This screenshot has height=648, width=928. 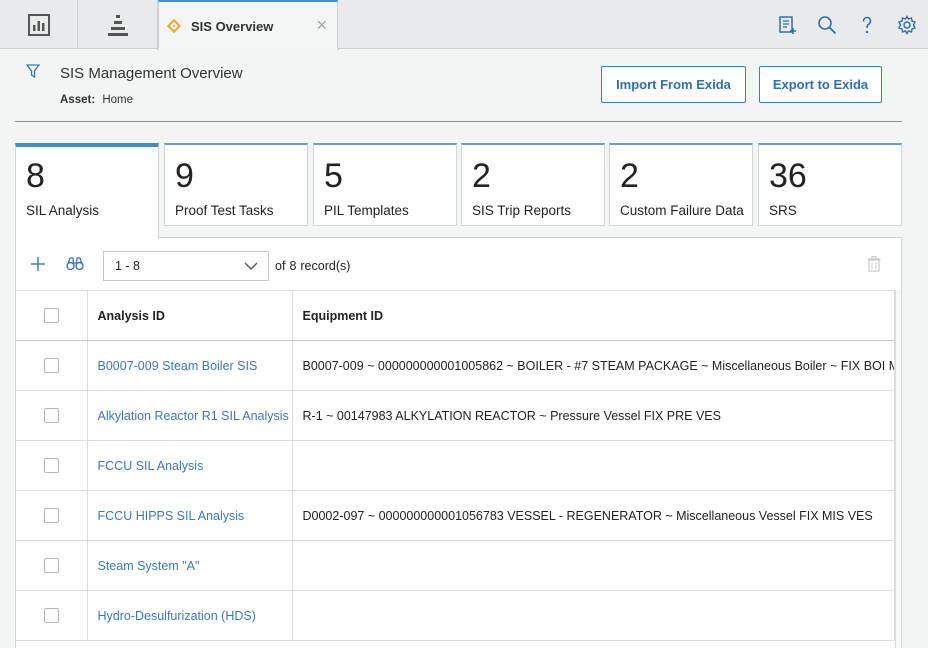 I want to click on binoculars-icon, so click(x=75, y=264).